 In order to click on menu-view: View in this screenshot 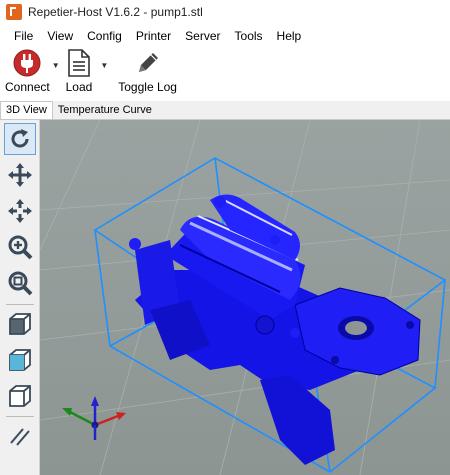, I will do `click(60, 36)`.